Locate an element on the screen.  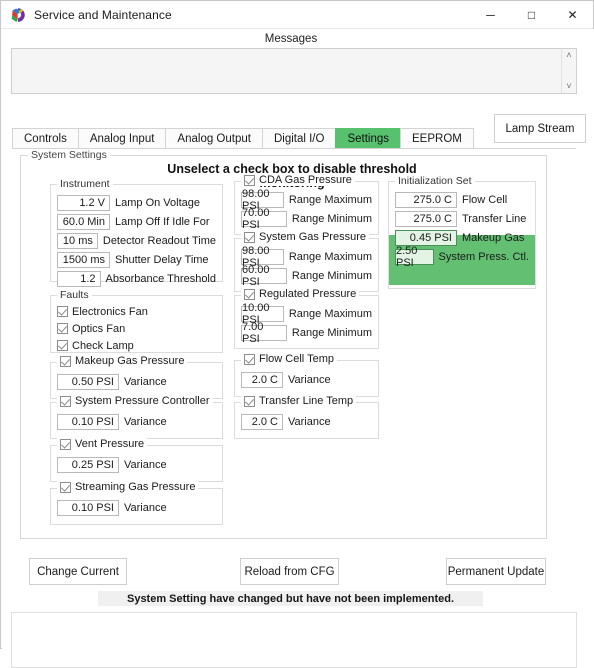
field-row-flow-cell-variance: 2.0 C Variance is located at coordinates (306, 379).